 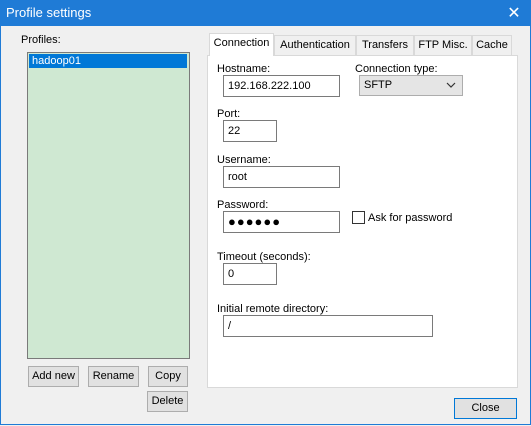 What do you see at coordinates (250, 131) in the screenshot?
I see `port-field: 22` at bounding box center [250, 131].